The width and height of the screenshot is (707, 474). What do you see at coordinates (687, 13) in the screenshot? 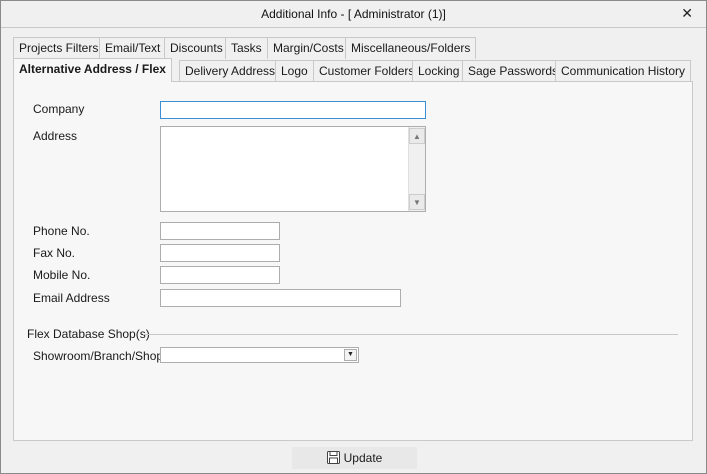
I see `close-icon: ✕` at bounding box center [687, 13].